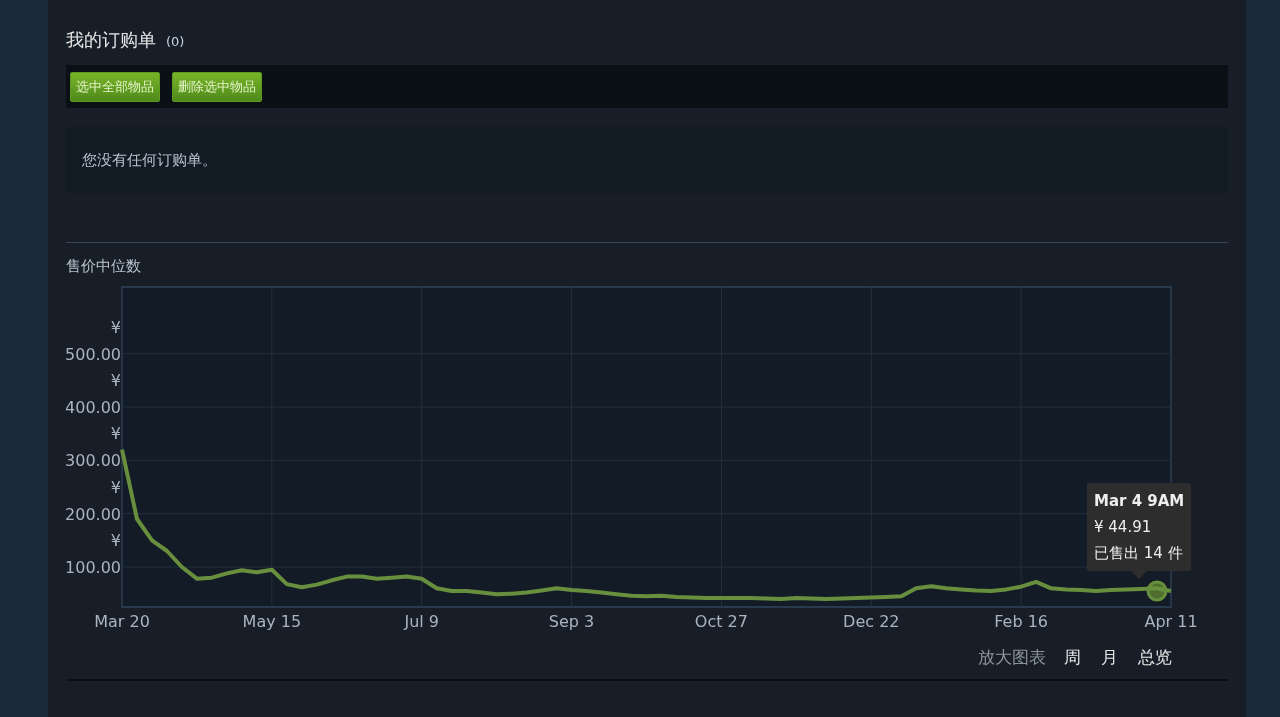 This screenshot has width=1280, height=717. Describe the element at coordinates (1012, 657) in the screenshot. I see `zoom-label: 放大图表` at that location.